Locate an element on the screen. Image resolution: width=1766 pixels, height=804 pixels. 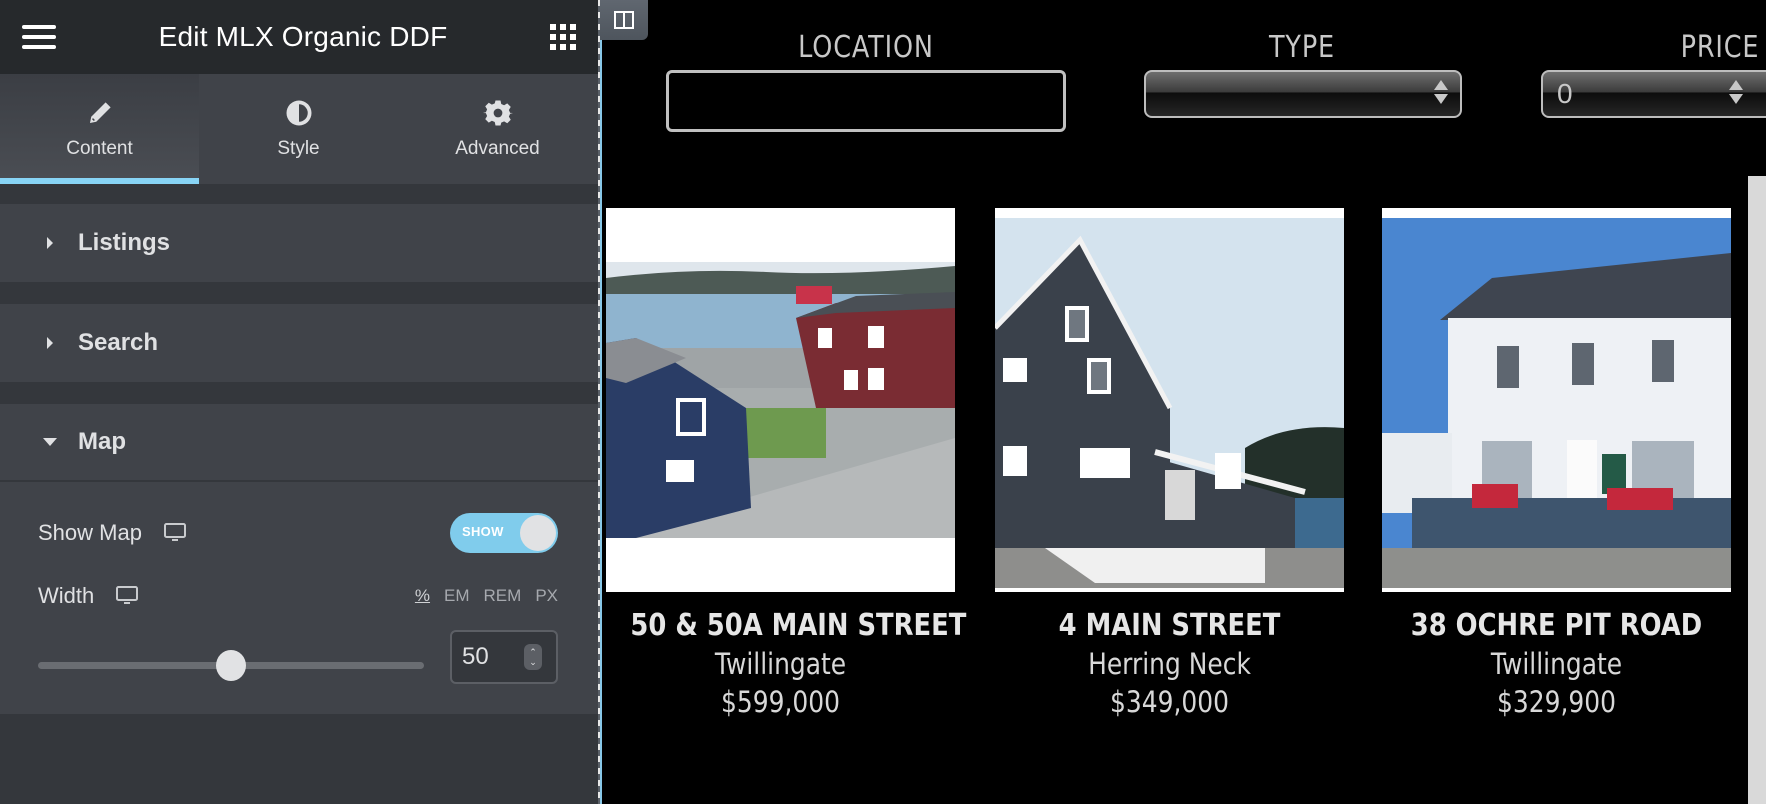
section-listings: Listings is located at coordinates (299, 243).